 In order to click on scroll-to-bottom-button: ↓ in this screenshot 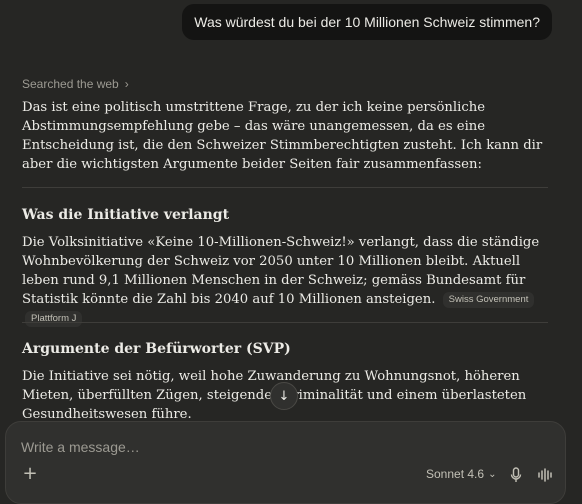, I will do `click(284, 396)`.